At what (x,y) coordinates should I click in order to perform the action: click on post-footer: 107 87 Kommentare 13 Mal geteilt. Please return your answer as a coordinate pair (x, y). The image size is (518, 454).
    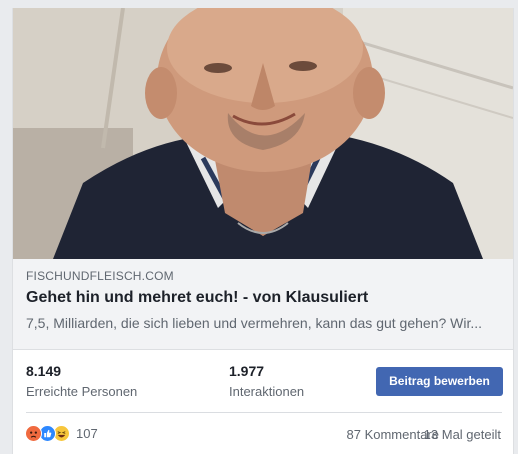
    Looking at the image, I should click on (263, 433).